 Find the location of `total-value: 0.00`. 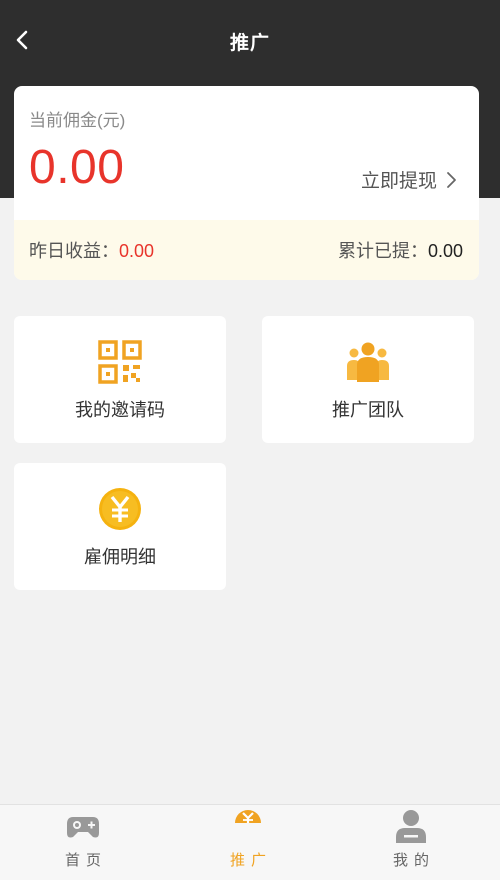

total-value: 0.00 is located at coordinates (445, 251).